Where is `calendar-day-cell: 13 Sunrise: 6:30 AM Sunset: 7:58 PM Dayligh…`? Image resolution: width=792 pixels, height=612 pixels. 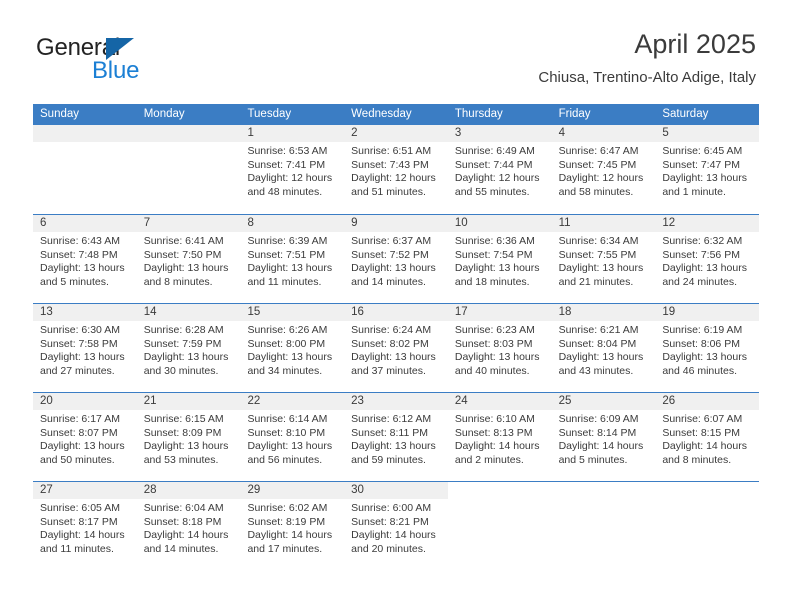
calendar-day-cell: 13 Sunrise: 6:30 AM Sunset: 7:58 PM Dayligh… is located at coordinates (85, 348).